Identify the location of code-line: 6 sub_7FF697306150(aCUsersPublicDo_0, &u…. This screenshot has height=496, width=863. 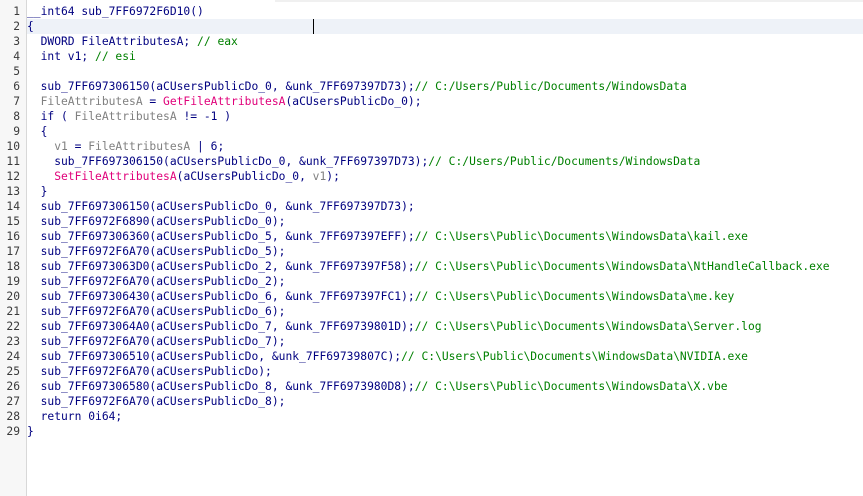
(431, 86).